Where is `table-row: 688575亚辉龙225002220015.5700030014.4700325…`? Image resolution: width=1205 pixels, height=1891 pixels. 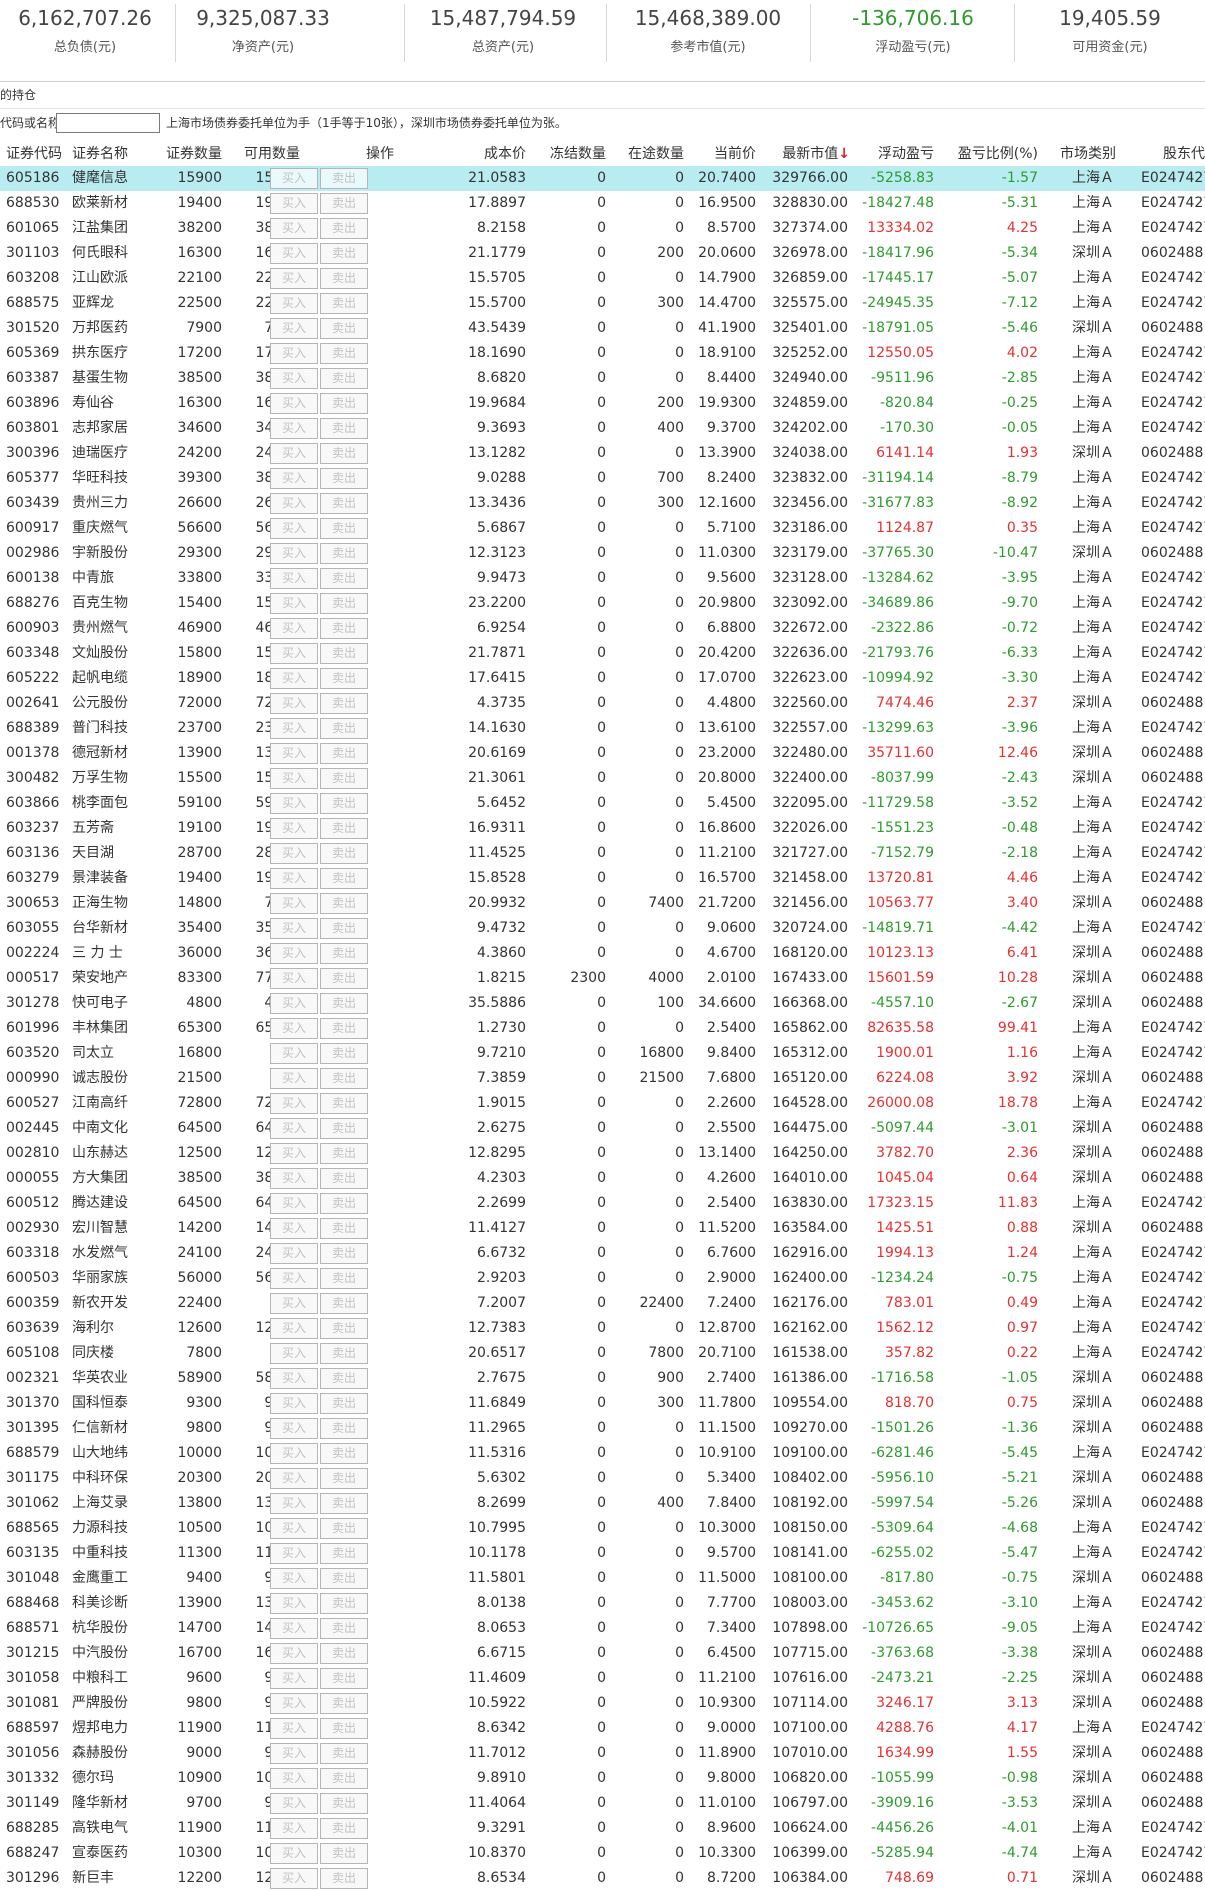 table-row: 688575亚辉龙225002220015.5700030014.4700325… is located at coordinates (602, 303).